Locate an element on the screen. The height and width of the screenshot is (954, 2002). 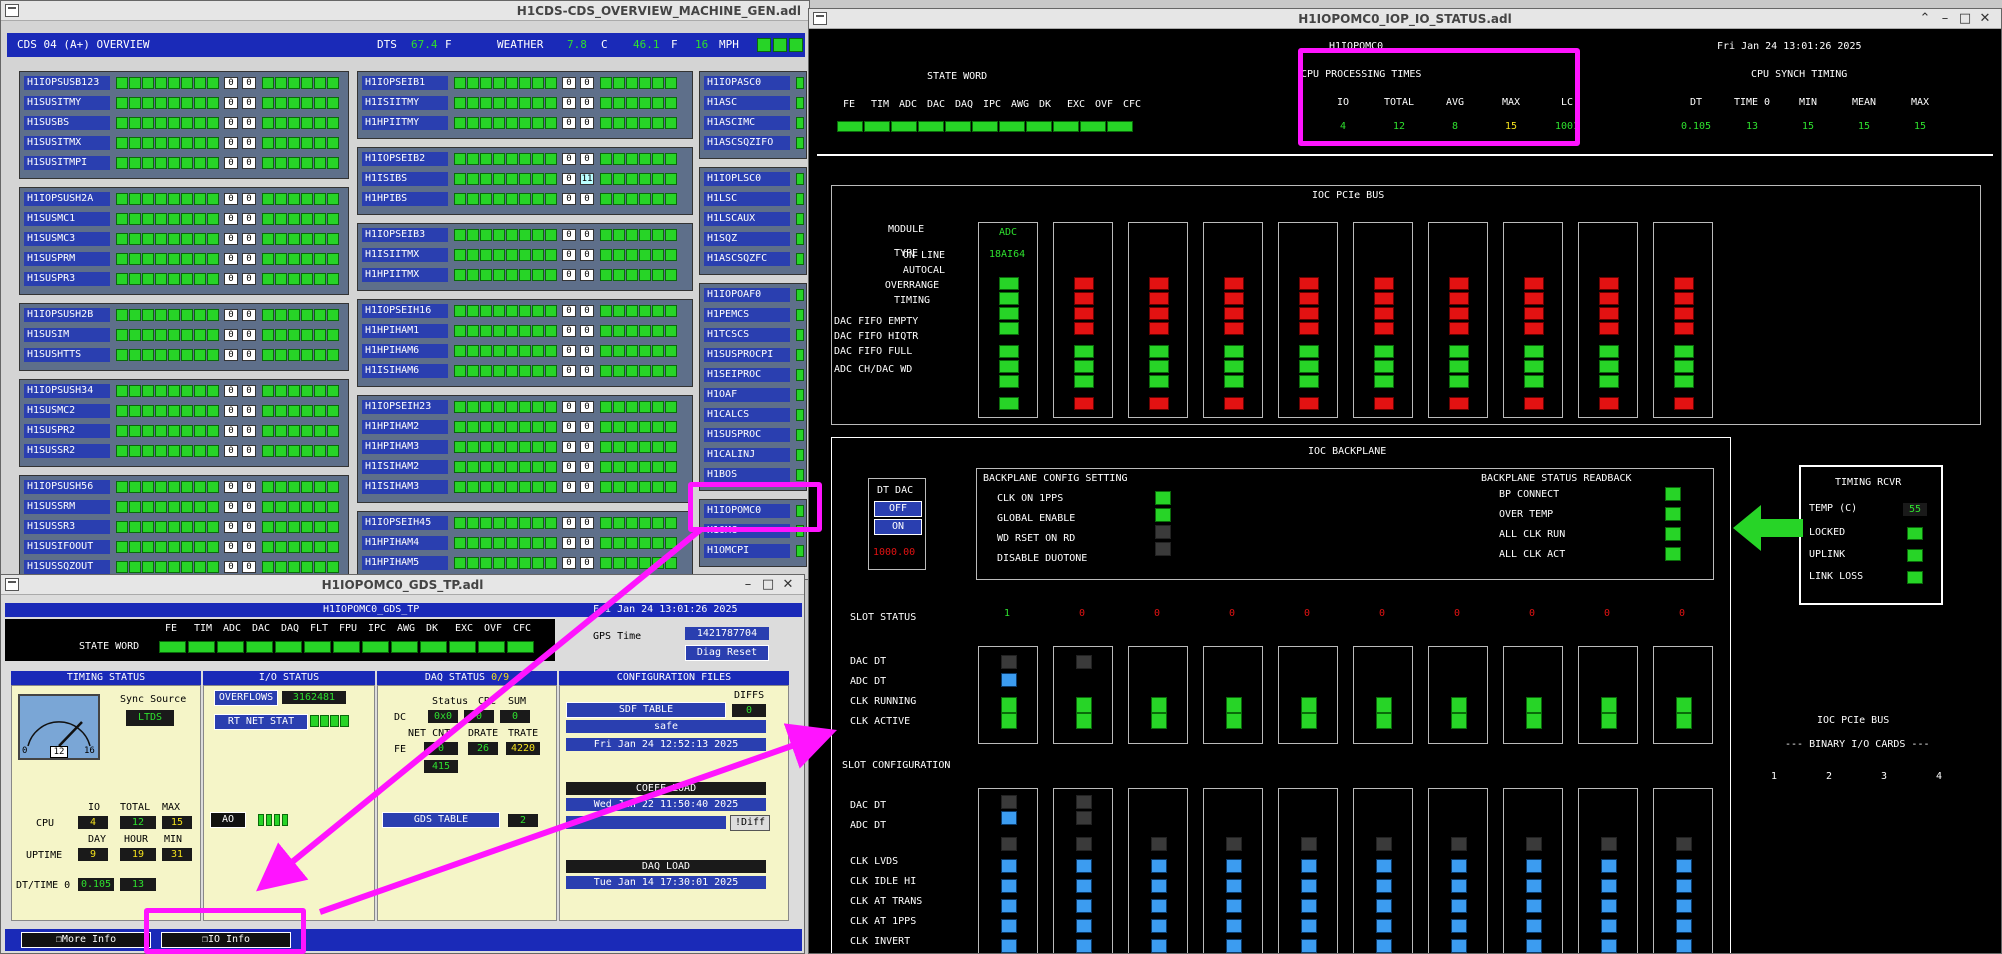
annotation-arrows-icon is located at coordinates (546, 721).